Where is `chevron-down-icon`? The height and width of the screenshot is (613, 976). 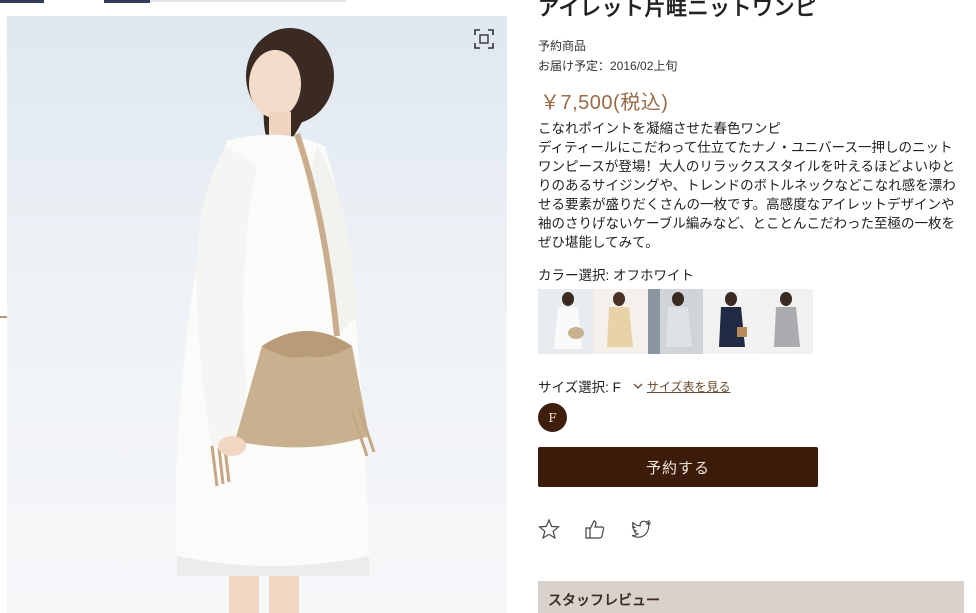 chevron-down-icon is located at coordinates (638, 386).